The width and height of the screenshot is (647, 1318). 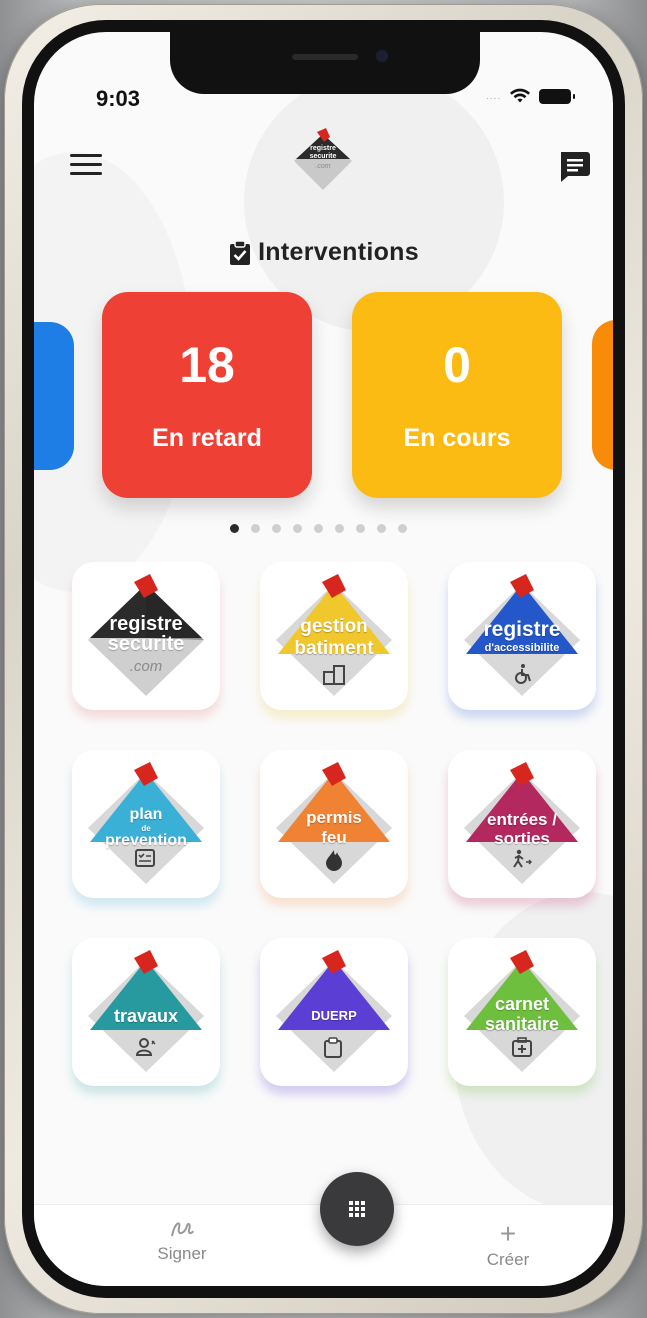 What do you see at coordinates (334, 626) in the screenshot?
I see `tile-label: gestion` at bounding box center [334, 626].